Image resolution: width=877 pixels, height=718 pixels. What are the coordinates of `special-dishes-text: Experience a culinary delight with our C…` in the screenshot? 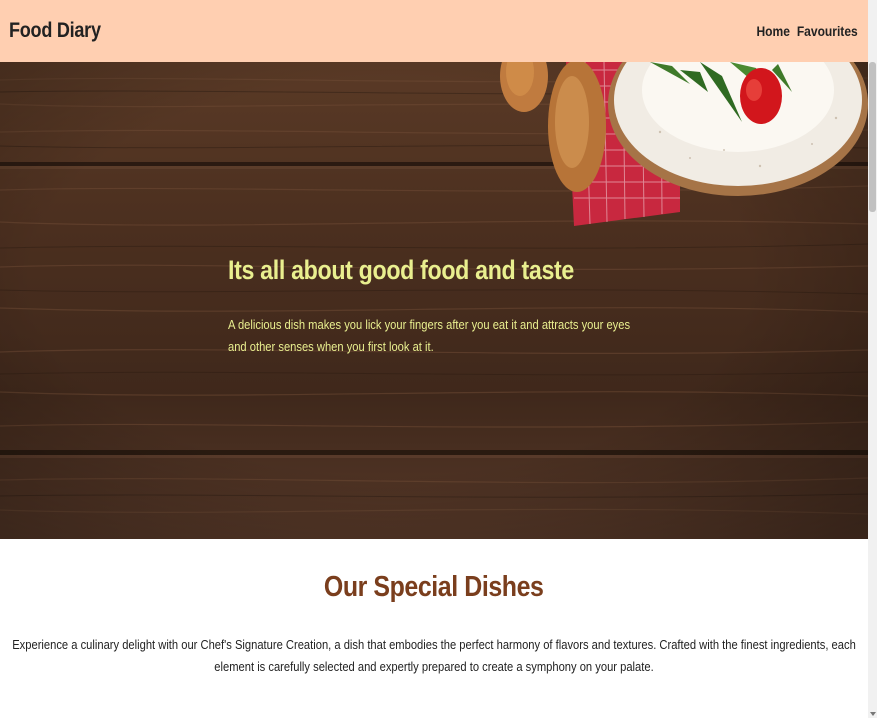 It's located at (434, 655).